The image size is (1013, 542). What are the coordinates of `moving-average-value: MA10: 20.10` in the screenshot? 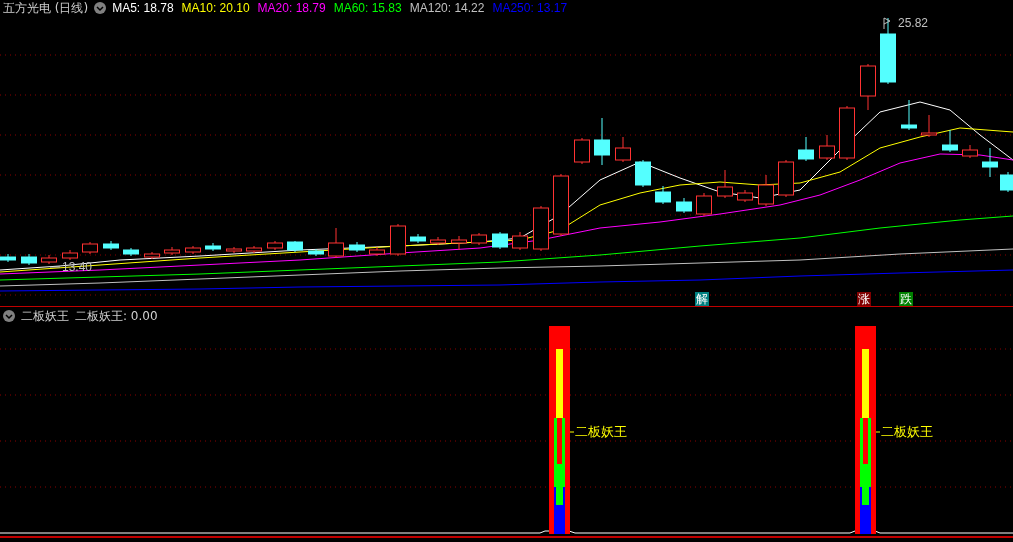 It's located at (215, 8).